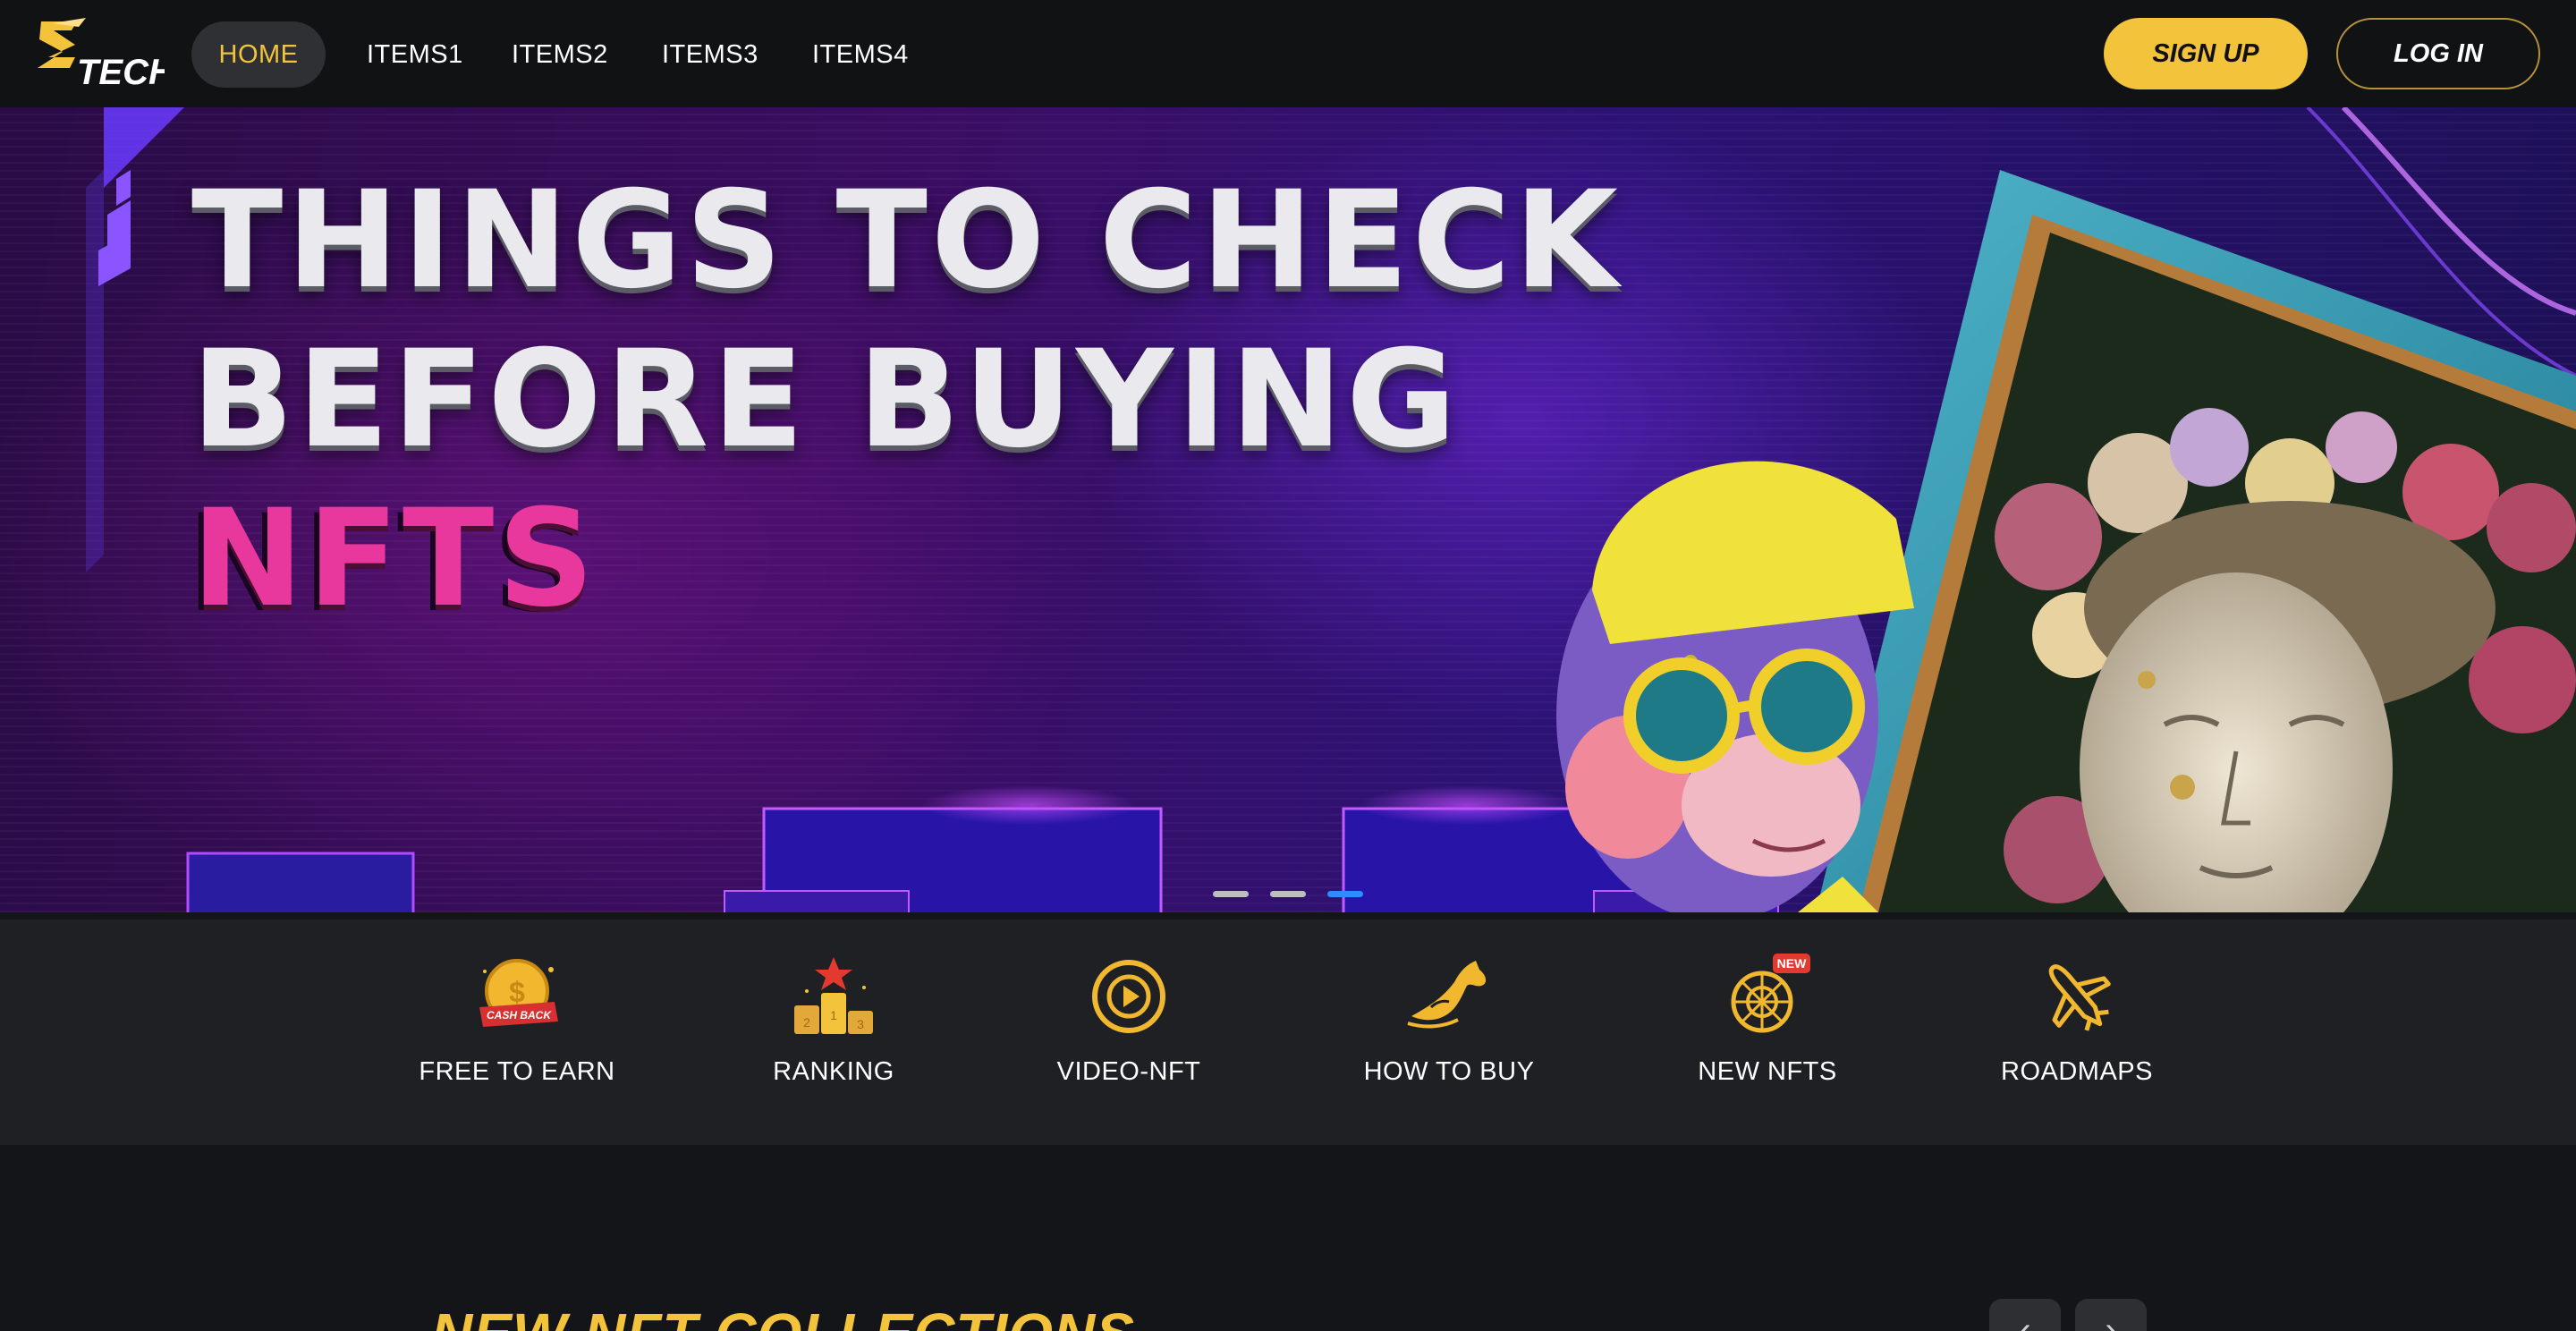 This screenshot has height=1331, width=2576. What do you see at coordinates (860, 1024) in the screenshot?
I see `svg-text: 3` at bounding box center [860, 1024].